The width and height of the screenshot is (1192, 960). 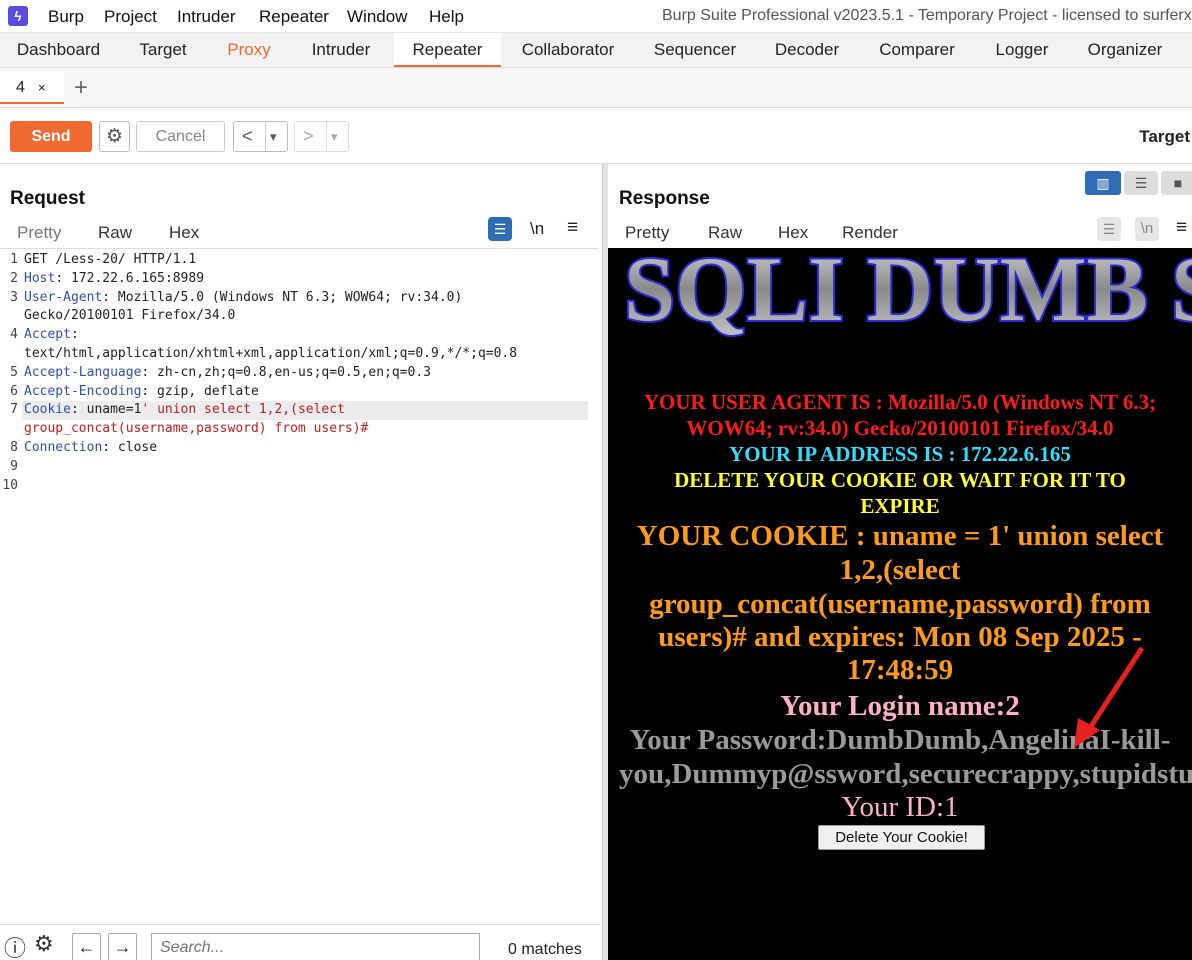 I want to click on tab-collaborator: Collaborator, so click(x=568, y=50).